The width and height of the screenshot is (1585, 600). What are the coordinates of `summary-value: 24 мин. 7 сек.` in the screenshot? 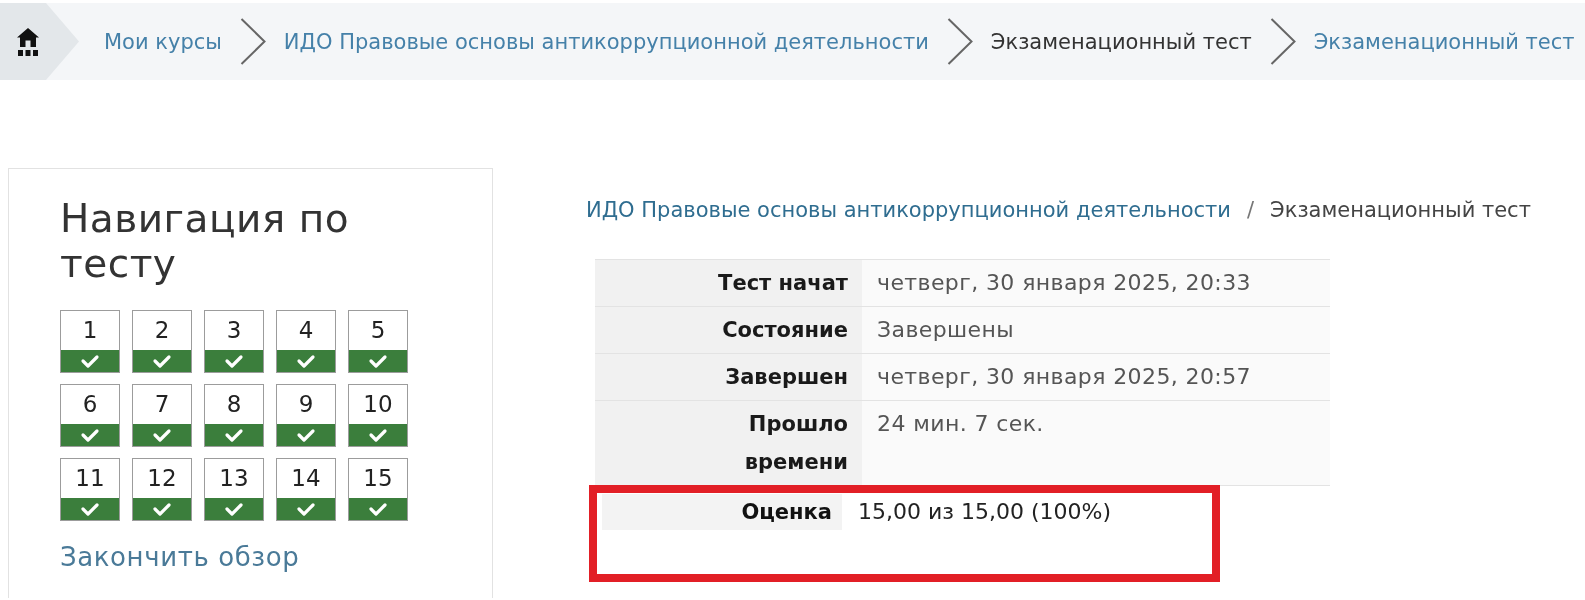 It's located at (1096, 443).